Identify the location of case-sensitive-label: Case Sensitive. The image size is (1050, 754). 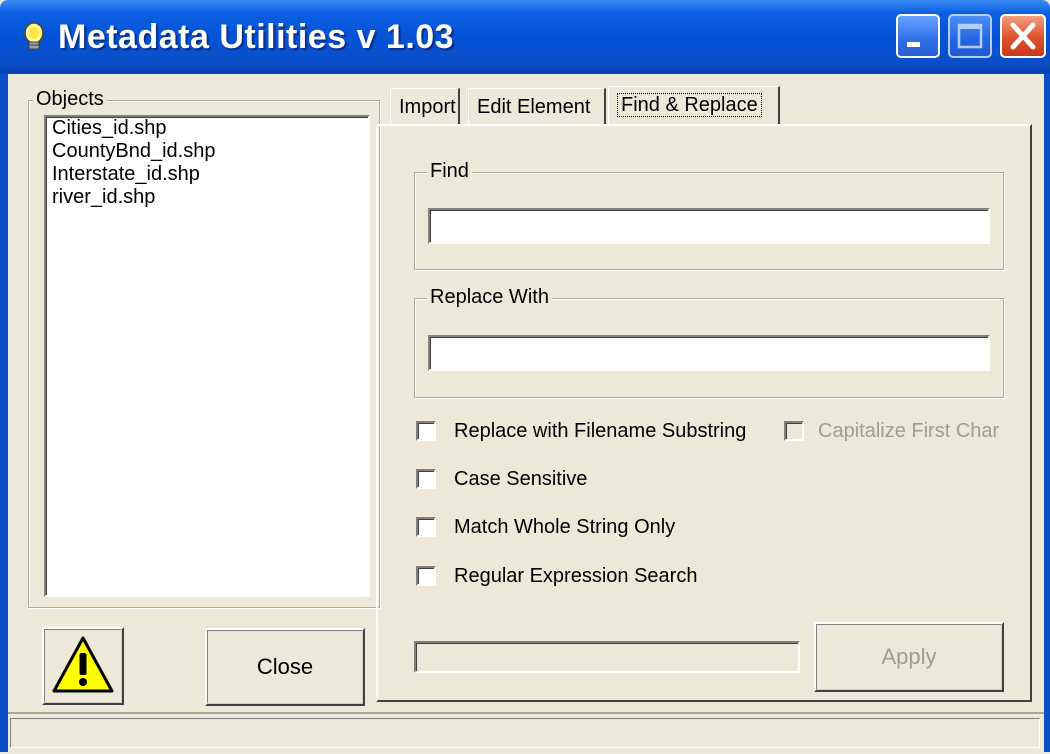
(521, 478).